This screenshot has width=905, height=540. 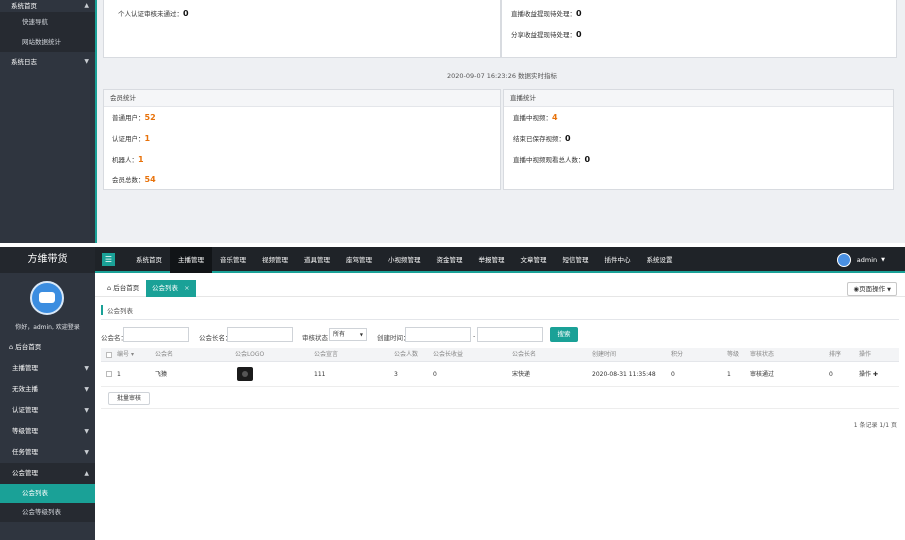 I want to click on sidebar-sub-guild-list: 公会列表, so click(x=47, y=493).